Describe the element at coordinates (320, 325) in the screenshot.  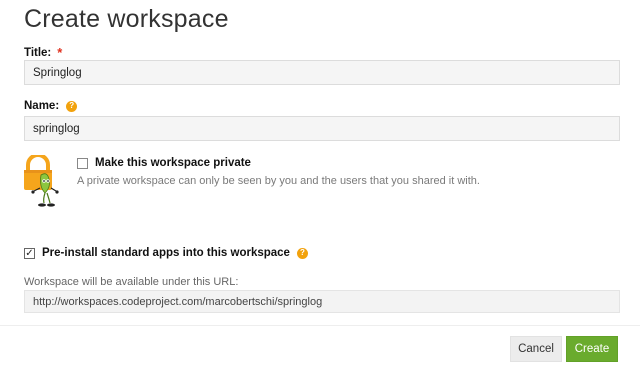
I see `footer-divider` at that location.